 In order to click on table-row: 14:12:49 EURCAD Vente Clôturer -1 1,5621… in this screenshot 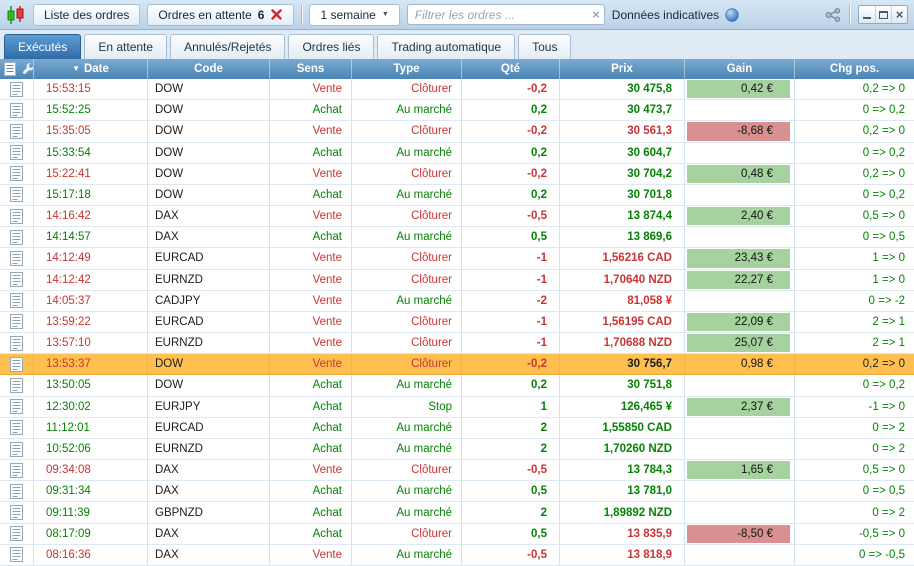, I will do `click(457, 259)`.